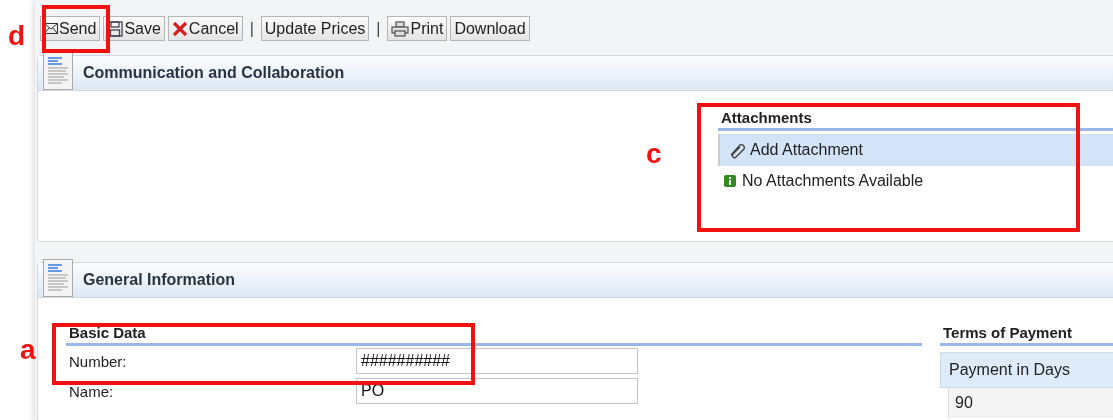 Image resolution: width=1113 pixels, height=420 pixels. Describe the element at coordinates (70, 28) in the screenshot. I see `toolbar-button: Send` at that location.